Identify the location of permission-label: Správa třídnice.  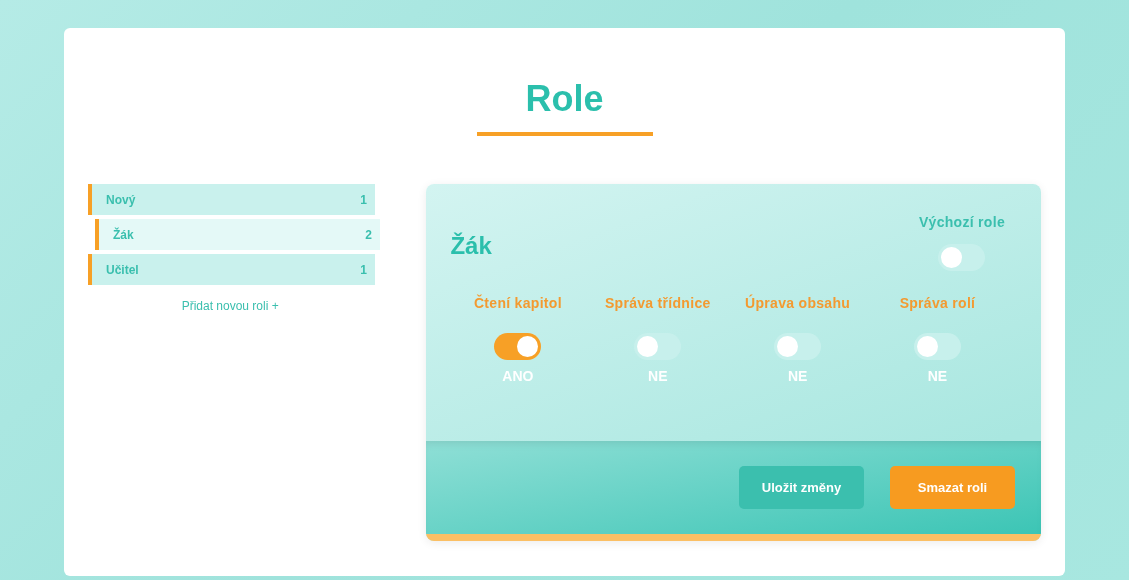
(657, 303).